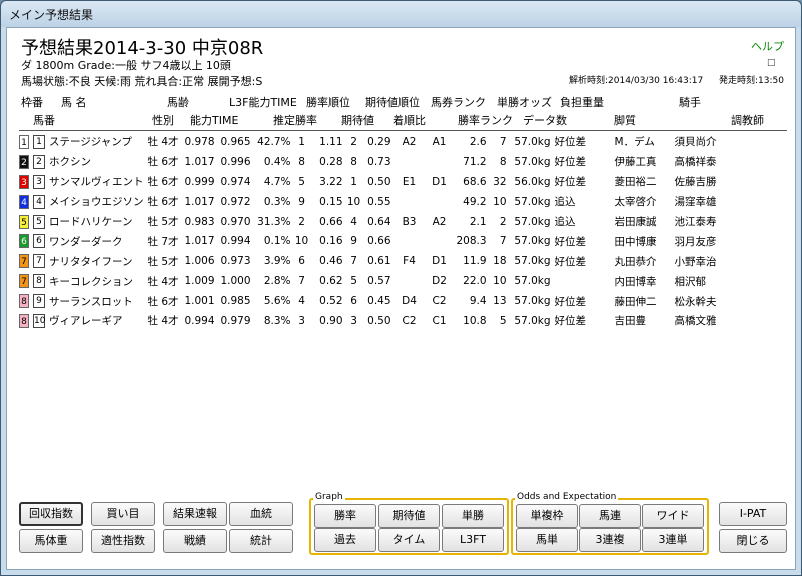  Describe the element at coordinates (39, 141) in the screenshot. I see `umaban-badge: 1` at that location.